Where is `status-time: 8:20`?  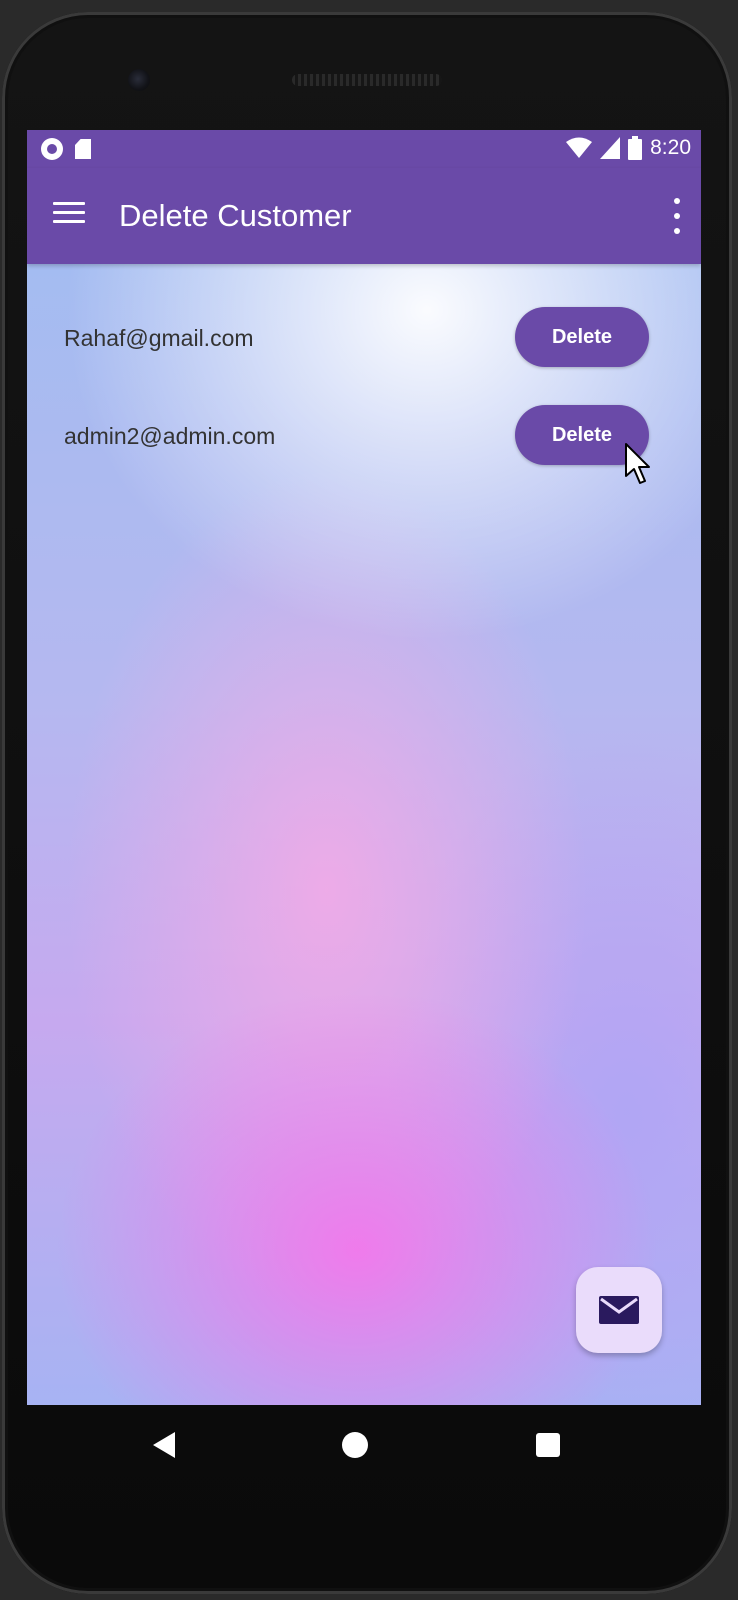
status-time: 8:20 is located at coordinates (670, 147).